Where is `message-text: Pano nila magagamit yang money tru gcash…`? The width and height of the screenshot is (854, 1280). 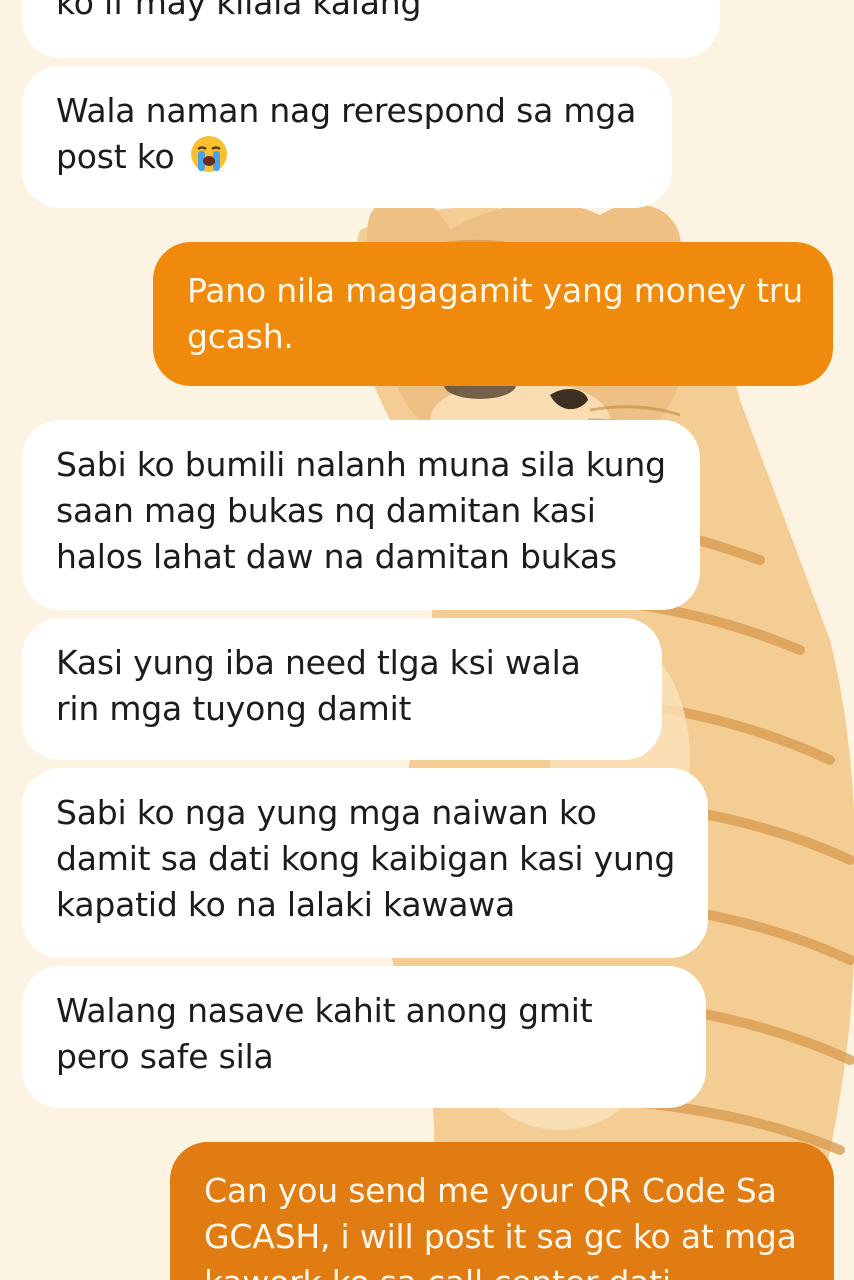 message-text: Pano nila magagamit yang money tru gcash… is located at coordinates (495, 313).